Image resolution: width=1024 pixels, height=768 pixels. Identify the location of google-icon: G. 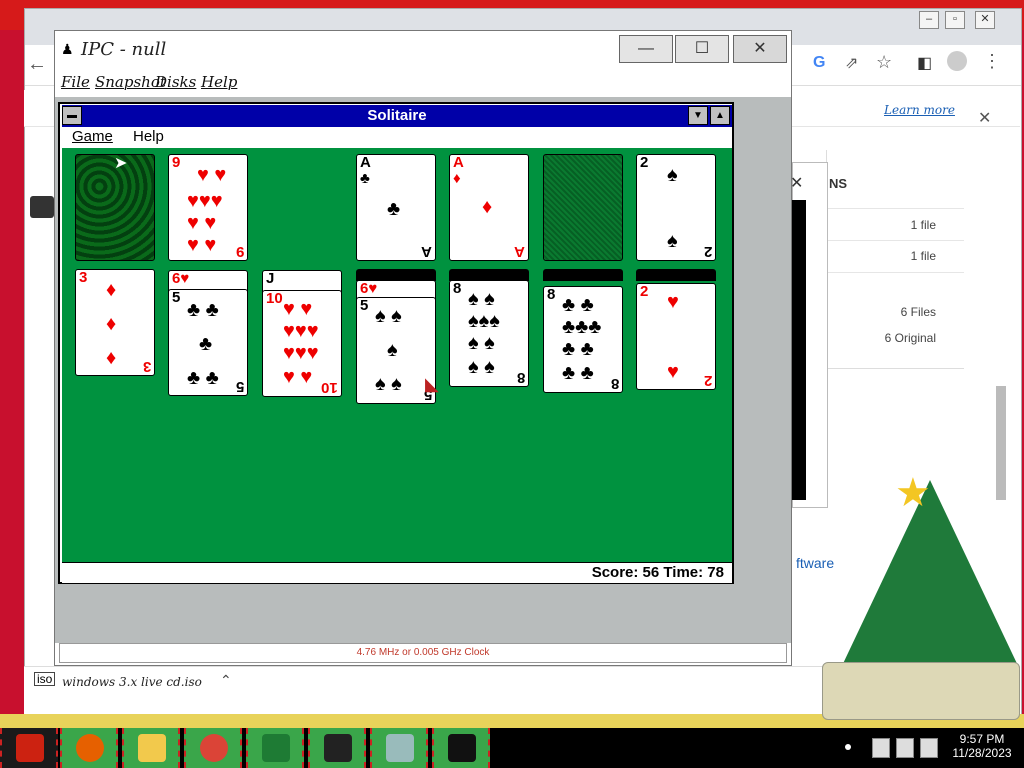
(819, 63).